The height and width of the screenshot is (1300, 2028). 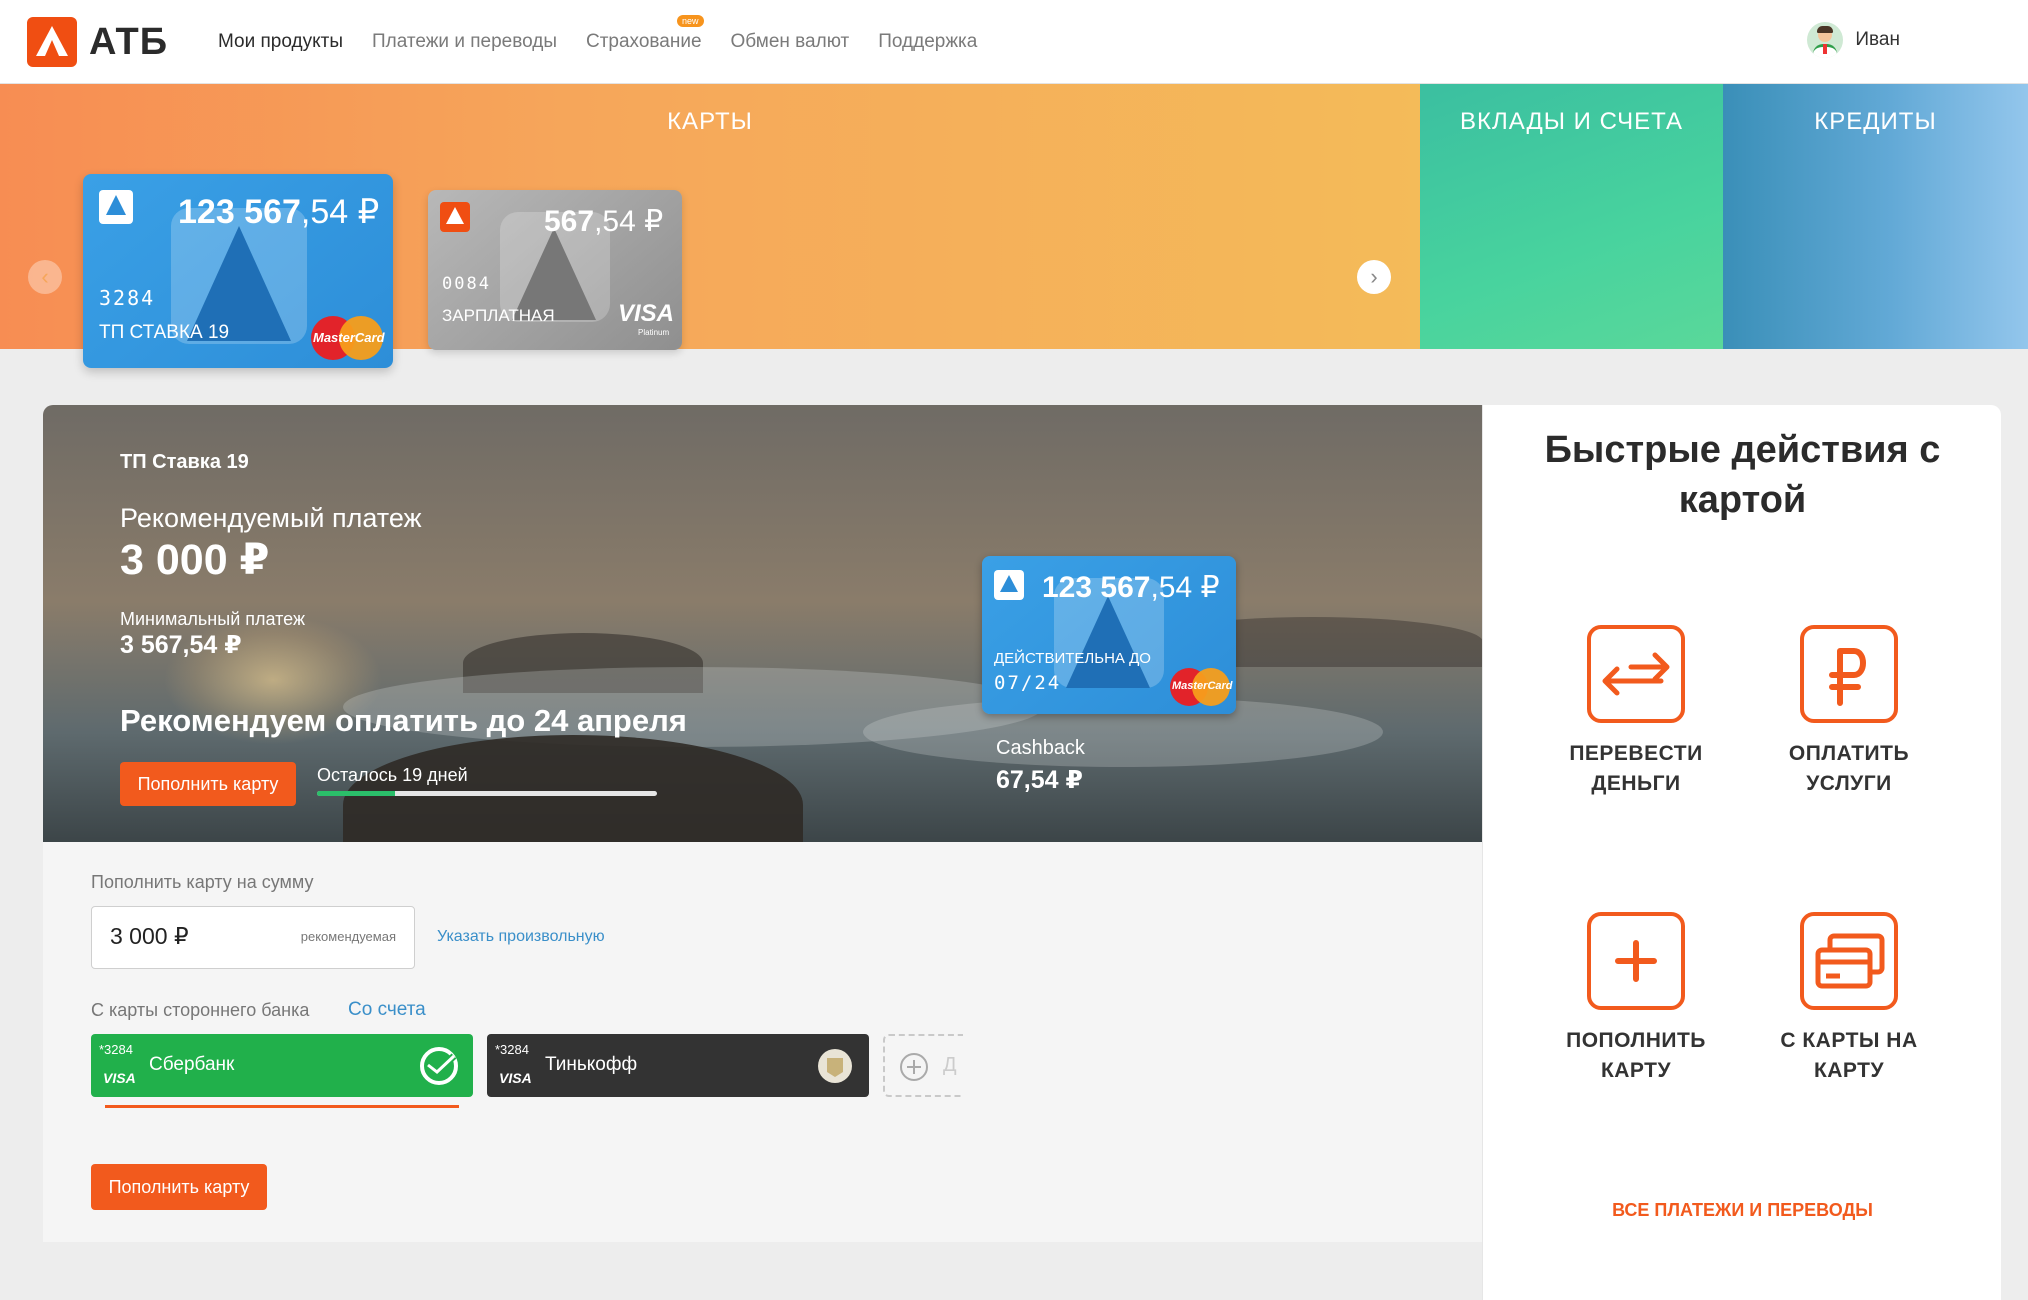 I want to click on quick-action-topup-line2: КАРТУ, so click(x=1636, y=1070).